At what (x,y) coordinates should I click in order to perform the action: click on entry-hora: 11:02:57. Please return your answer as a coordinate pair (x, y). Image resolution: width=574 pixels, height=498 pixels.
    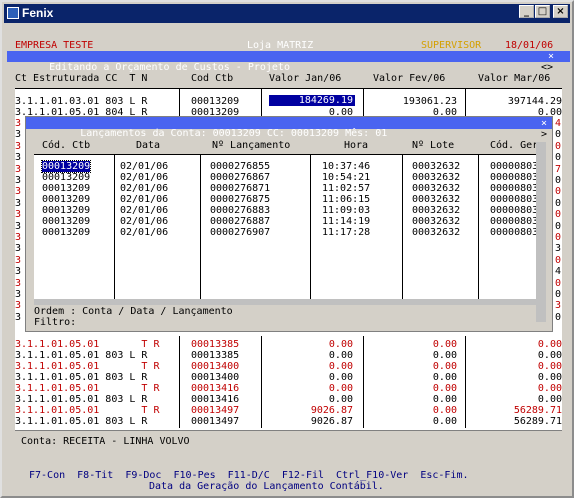
    Looking at the image, I should click on (346, 188).